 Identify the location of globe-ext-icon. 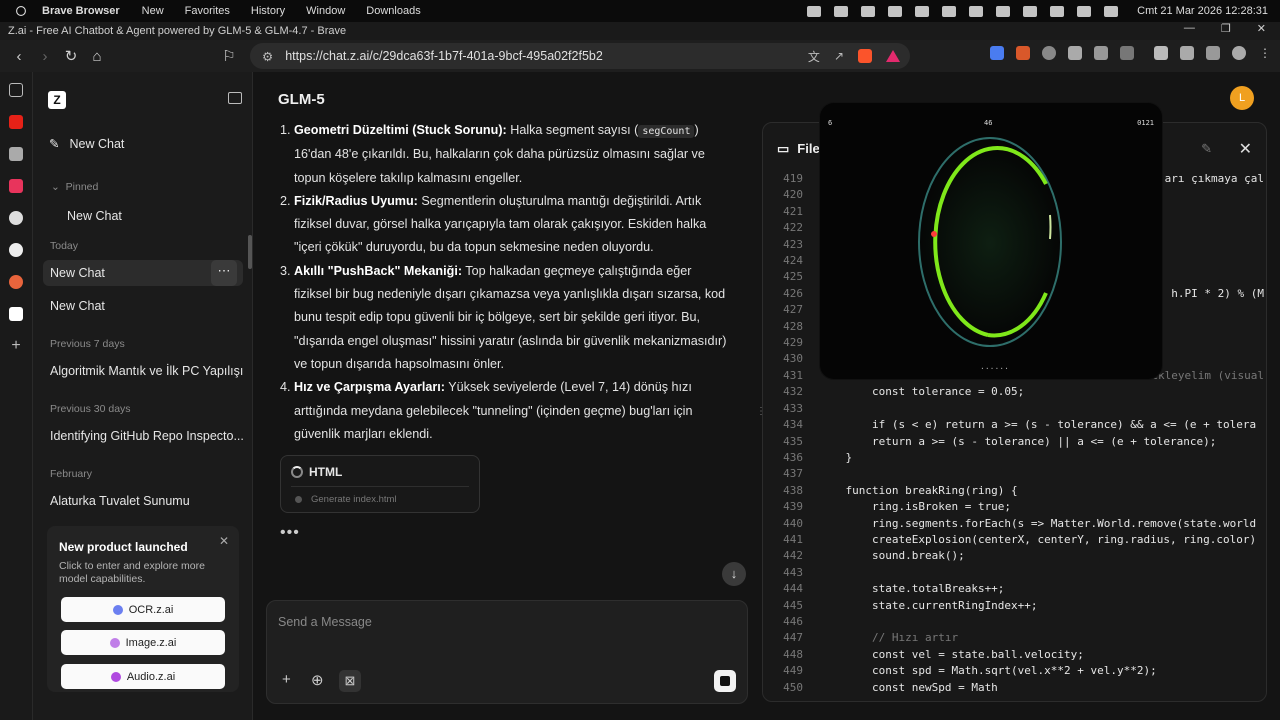
(1049, 53).